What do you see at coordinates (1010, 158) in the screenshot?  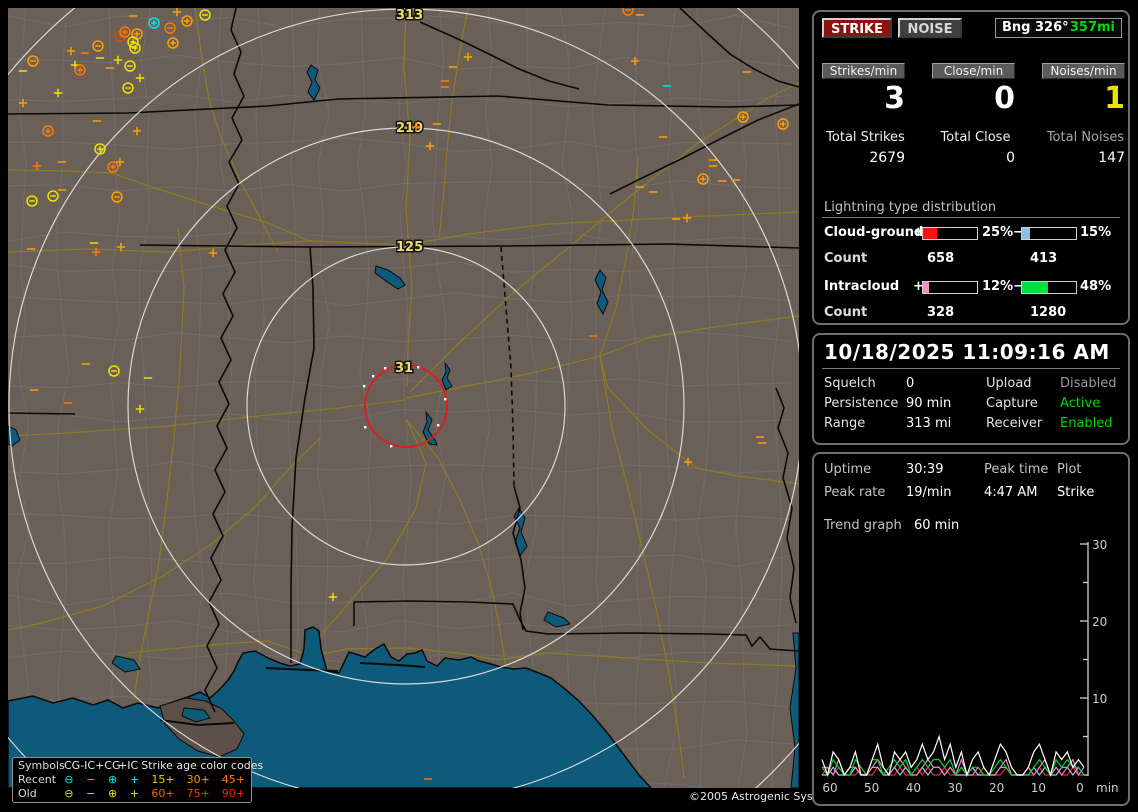 I see `total-value-1: 0` at bounding box center [1010, 158].